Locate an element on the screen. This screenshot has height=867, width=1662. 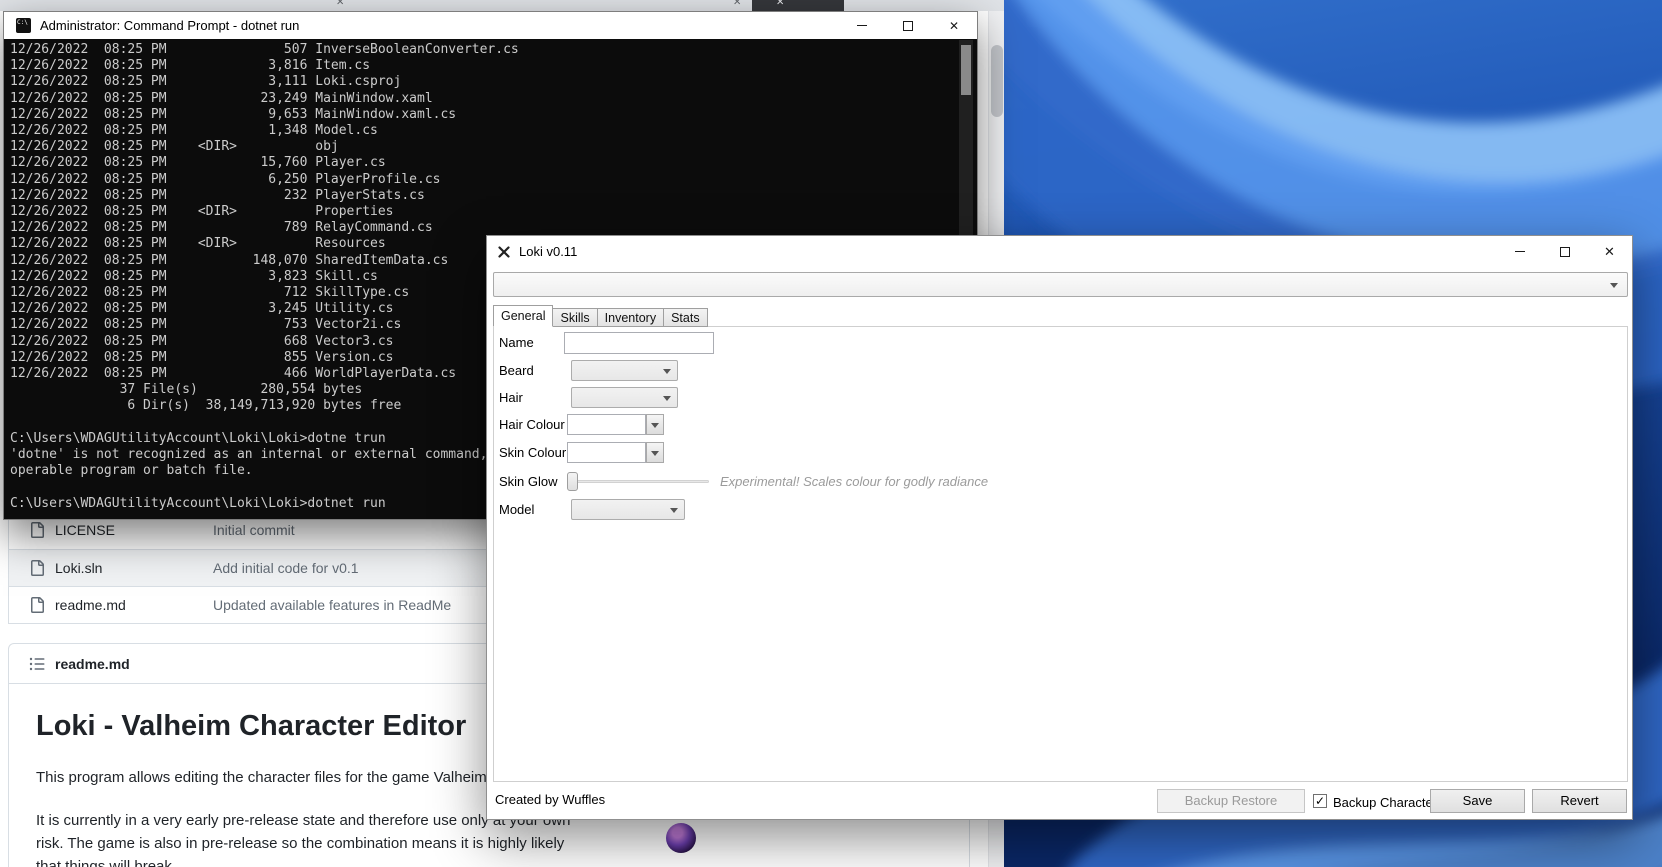
commit-message-link: Updated available features in ReadMe is located at coordinates (332, 605).